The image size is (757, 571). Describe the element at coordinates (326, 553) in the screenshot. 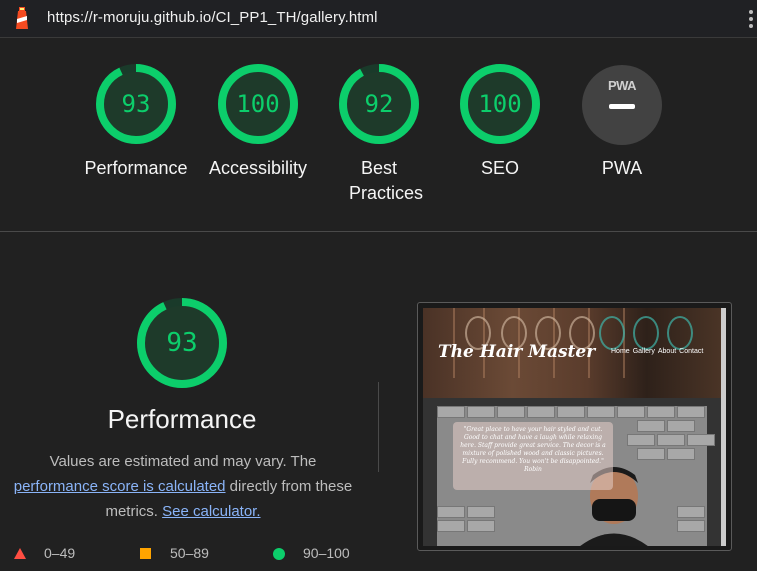

I see `legend-range: 90–100` at that location.